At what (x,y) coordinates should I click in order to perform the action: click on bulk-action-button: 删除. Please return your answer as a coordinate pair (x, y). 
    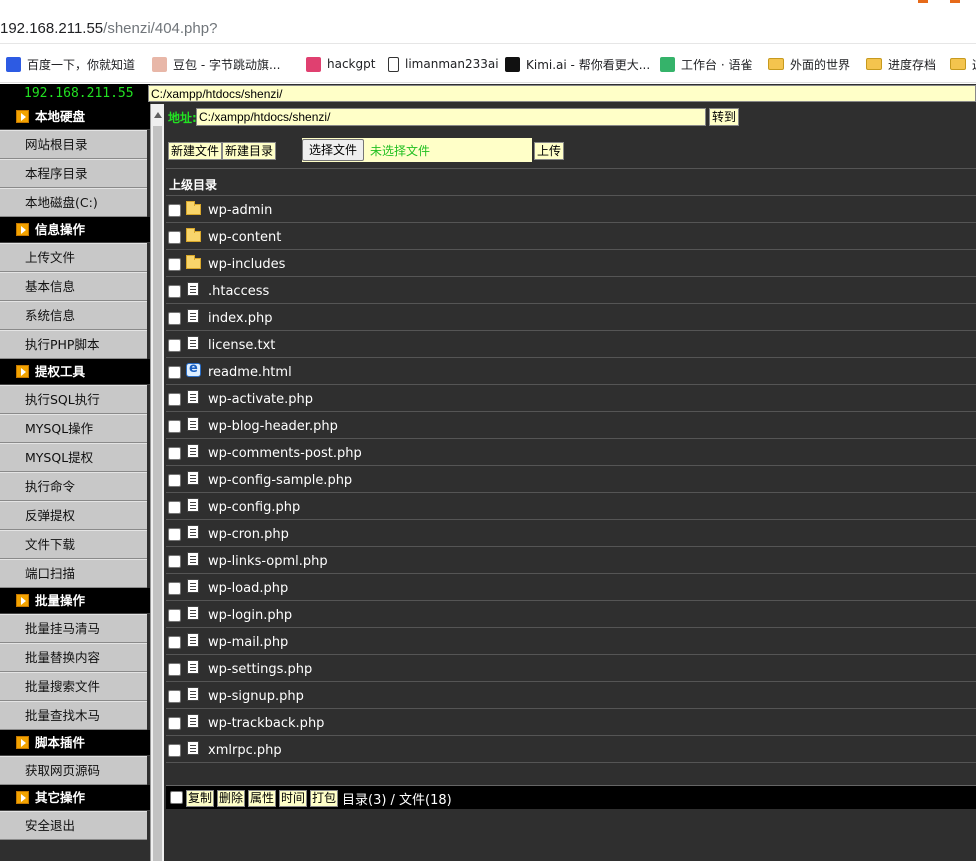
    Looking at the image, I should click on (231, 798).